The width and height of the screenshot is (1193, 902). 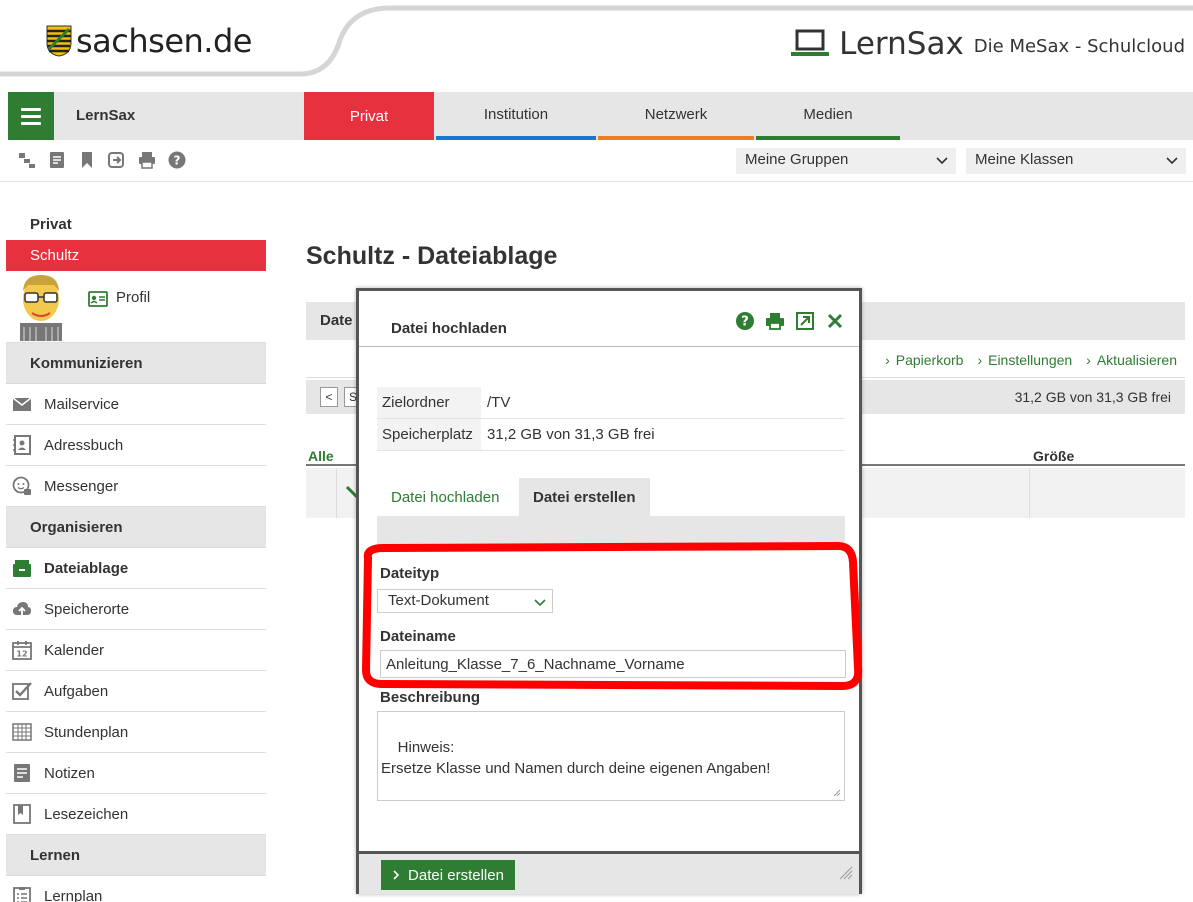 I want to click on laptop-icon, so click(x=810, y=42).